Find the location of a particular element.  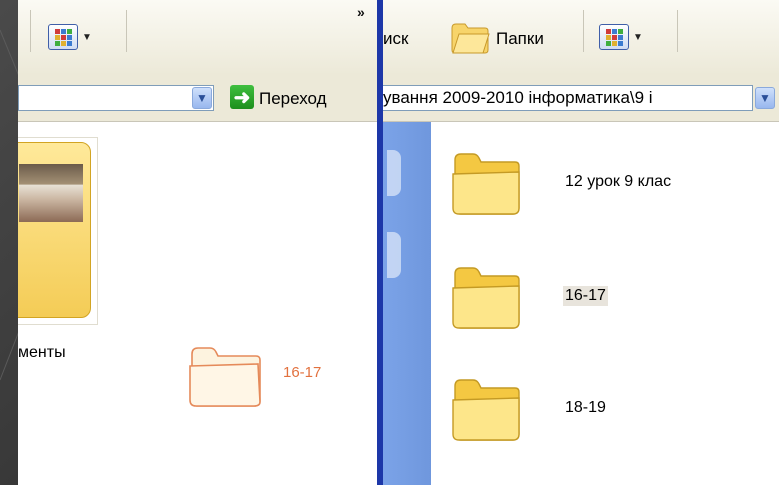

folder-name: 16-17 is located at coordinates (585, 296).